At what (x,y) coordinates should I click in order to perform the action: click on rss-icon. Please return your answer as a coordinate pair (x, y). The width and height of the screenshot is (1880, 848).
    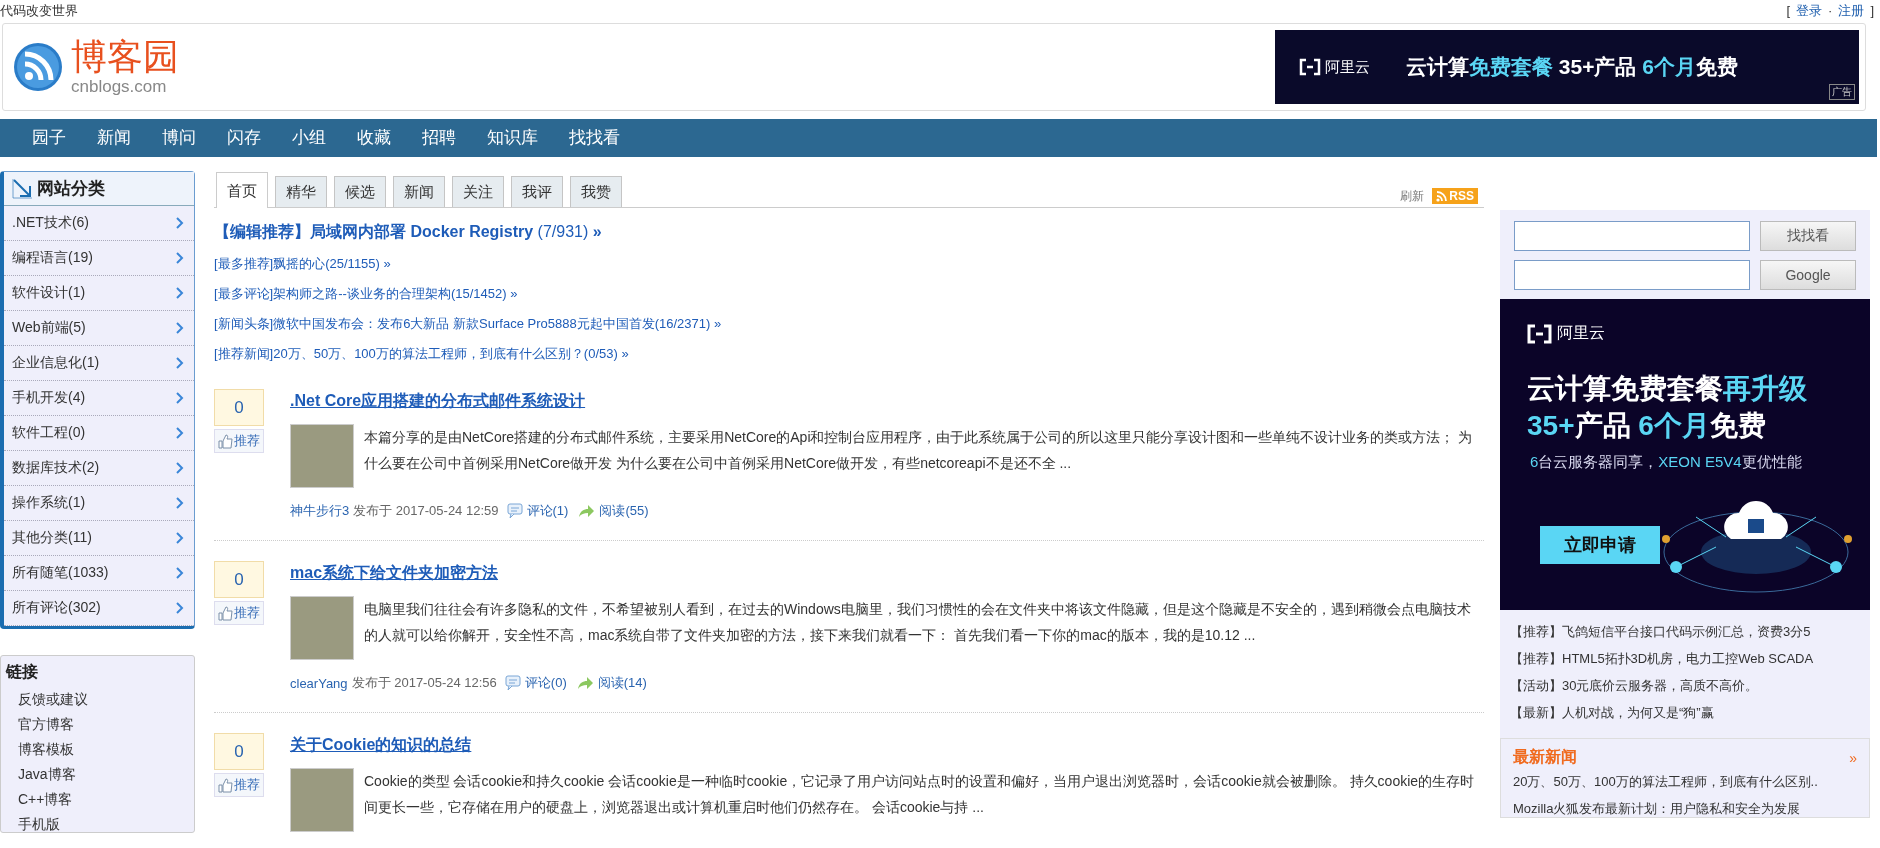
    Looking at the image, I should click on (1442, 196).